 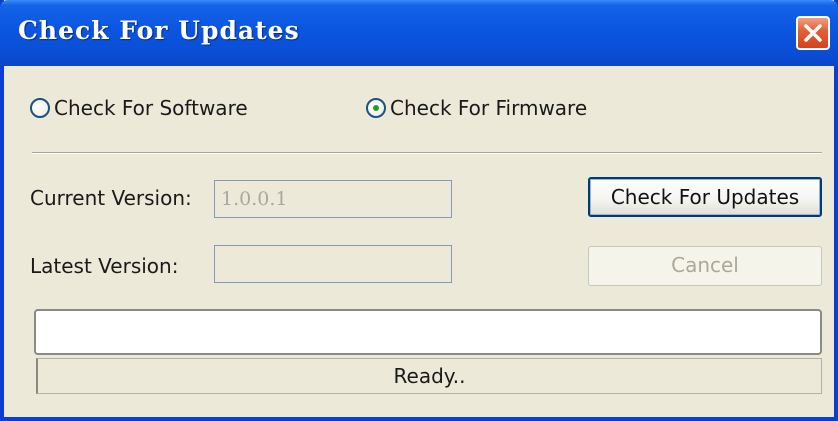 I want to click on radio-firmware-circle, so click(x=376, y=108).